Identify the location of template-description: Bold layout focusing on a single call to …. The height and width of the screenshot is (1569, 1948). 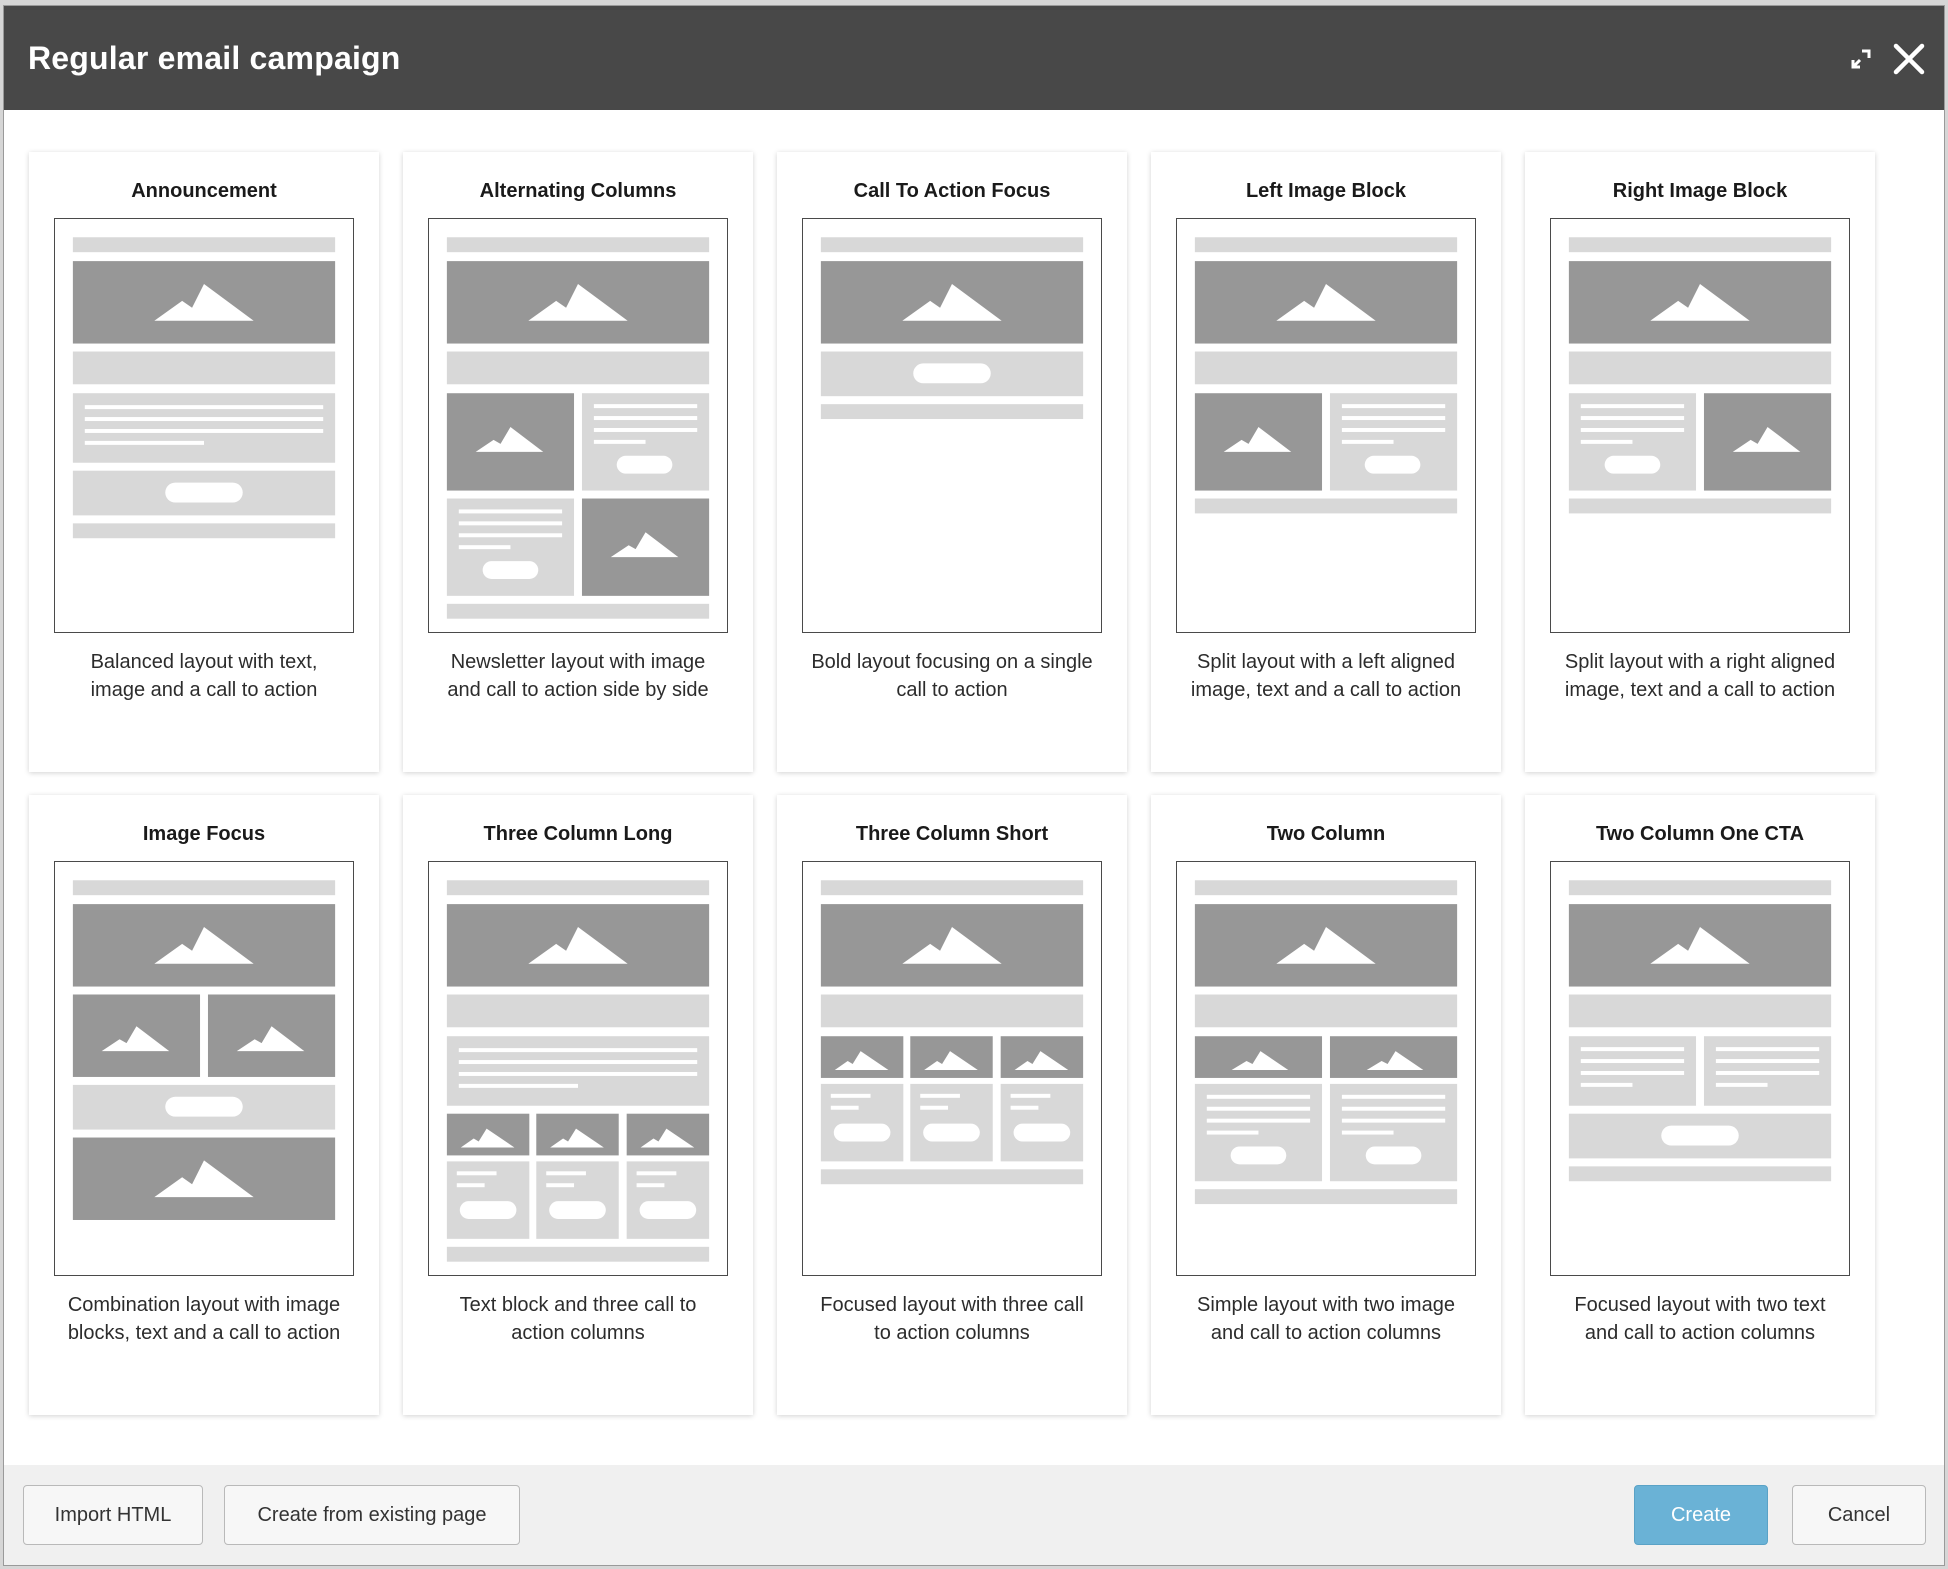
(952, 676).